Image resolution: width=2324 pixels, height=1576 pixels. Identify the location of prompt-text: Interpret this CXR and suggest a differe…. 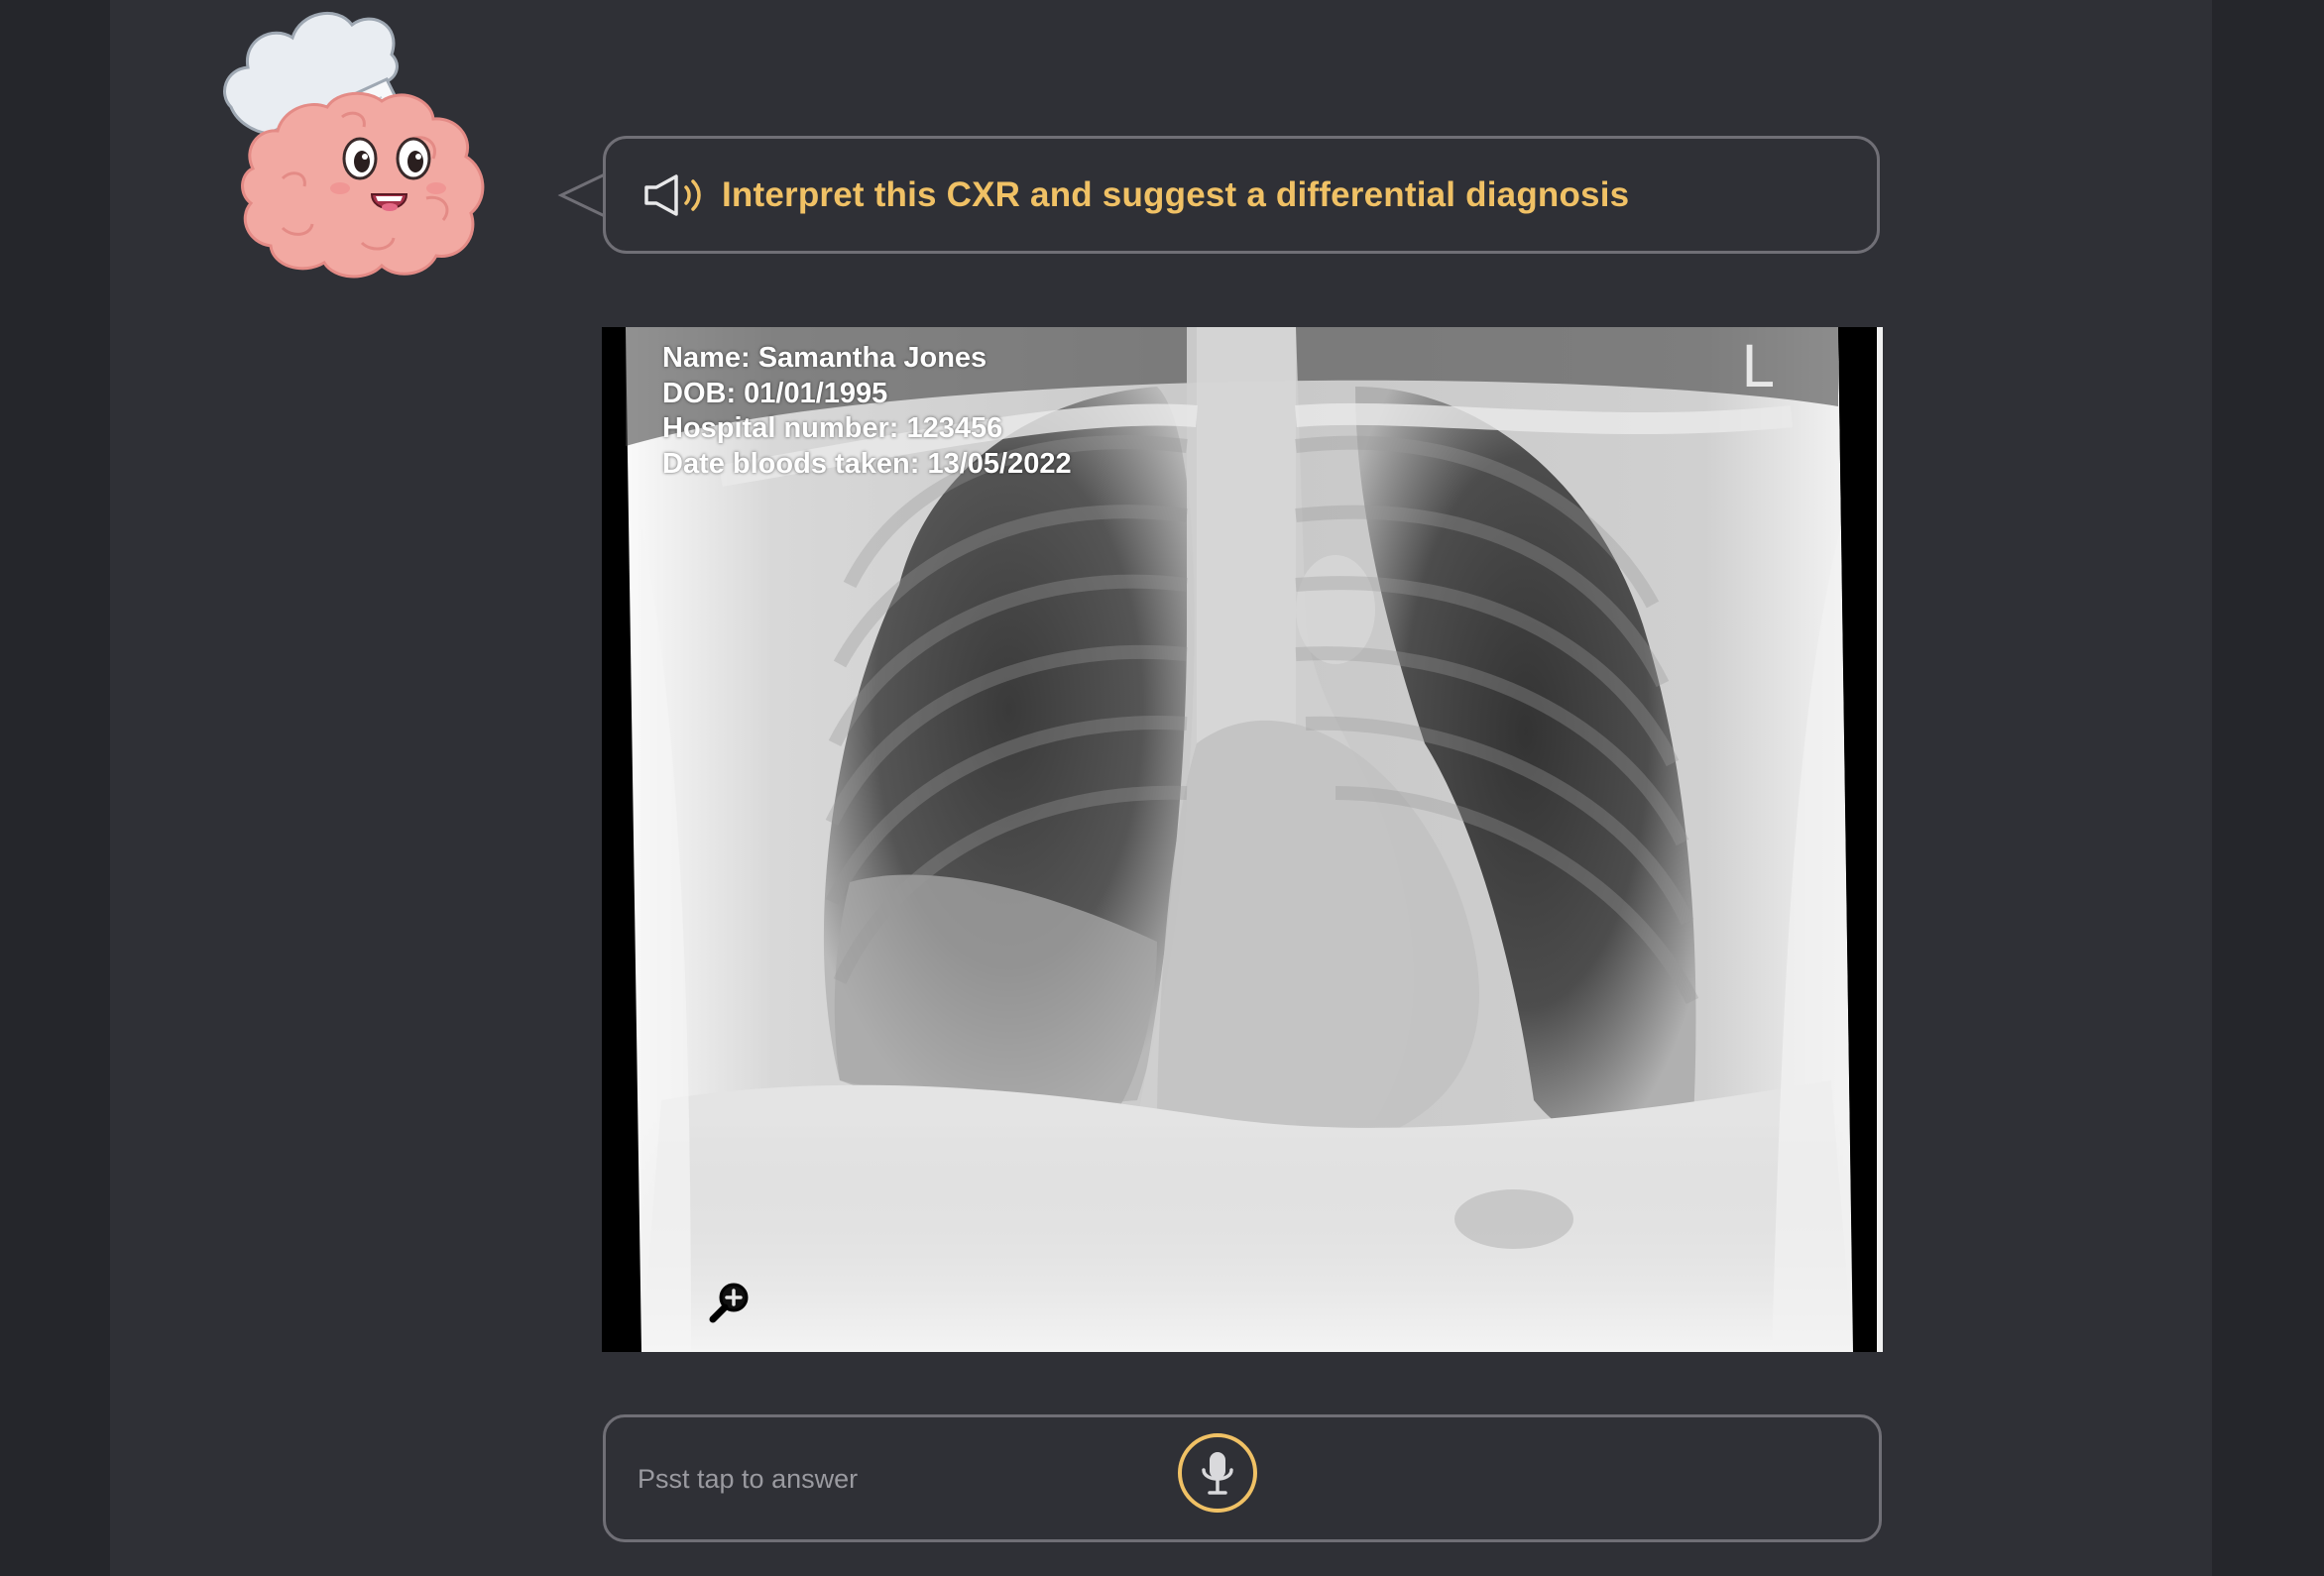
(1176, 194).